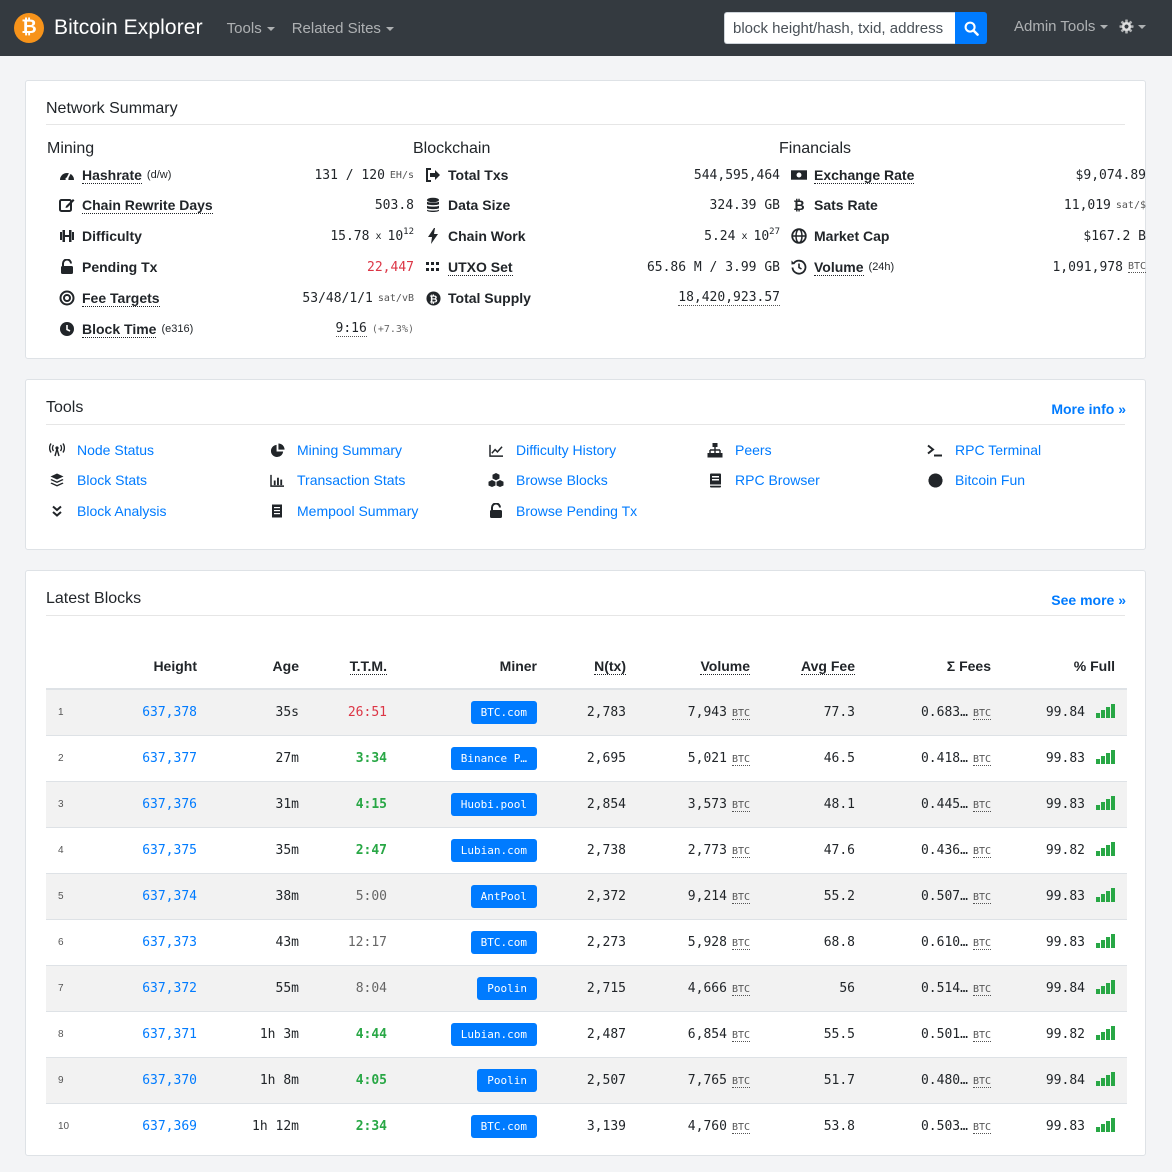 The image size is (1172, 1172). I want to click on full-percent: 99.83, so click(1065, 758).